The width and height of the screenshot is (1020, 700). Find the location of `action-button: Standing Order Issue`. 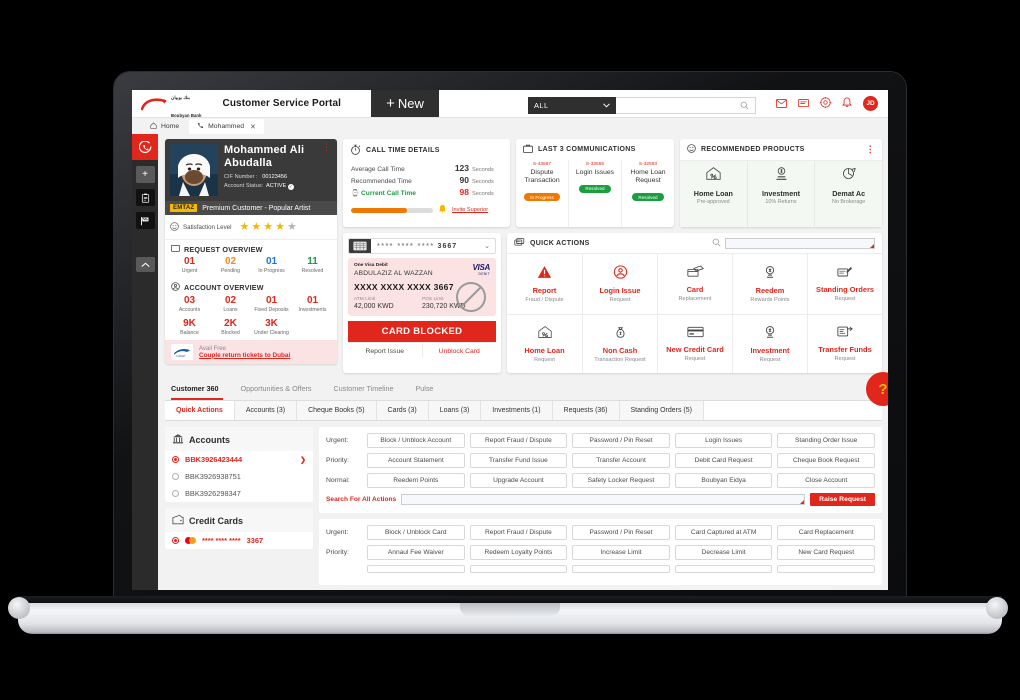

action-button: Standing Order Issue is located at coordinates (826, 440).